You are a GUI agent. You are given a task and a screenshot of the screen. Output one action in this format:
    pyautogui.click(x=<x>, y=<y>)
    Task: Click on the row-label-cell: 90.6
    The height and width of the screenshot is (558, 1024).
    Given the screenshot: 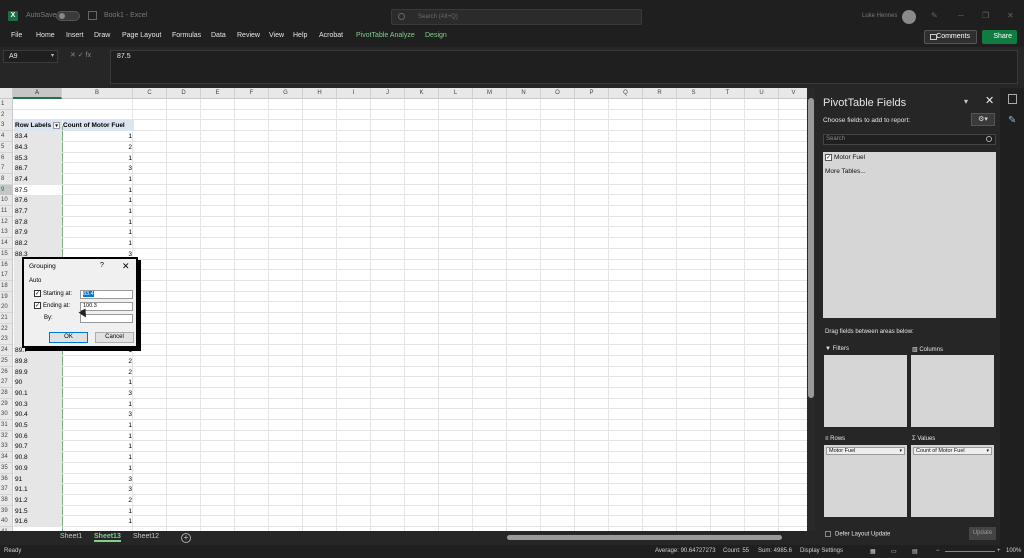 What is the action you would take?
    pyautogui.click(x=38, y=436)
    